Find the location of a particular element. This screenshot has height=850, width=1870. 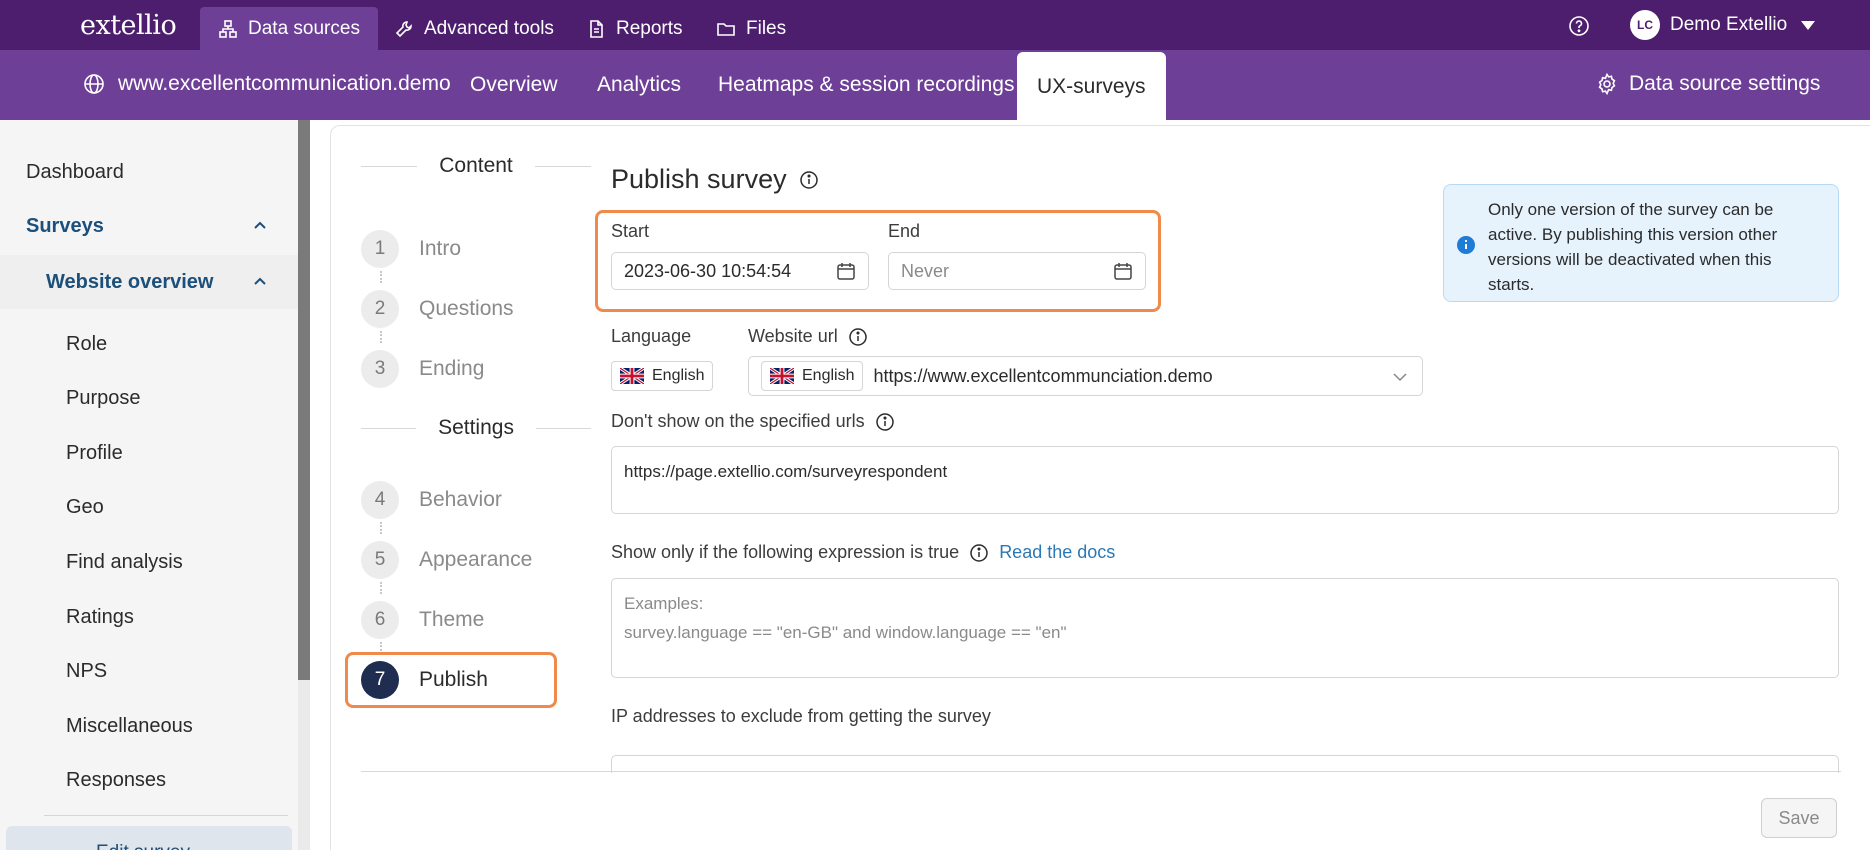

data-source-settings-link: Data source settings is located at coordinates (1707, 84).